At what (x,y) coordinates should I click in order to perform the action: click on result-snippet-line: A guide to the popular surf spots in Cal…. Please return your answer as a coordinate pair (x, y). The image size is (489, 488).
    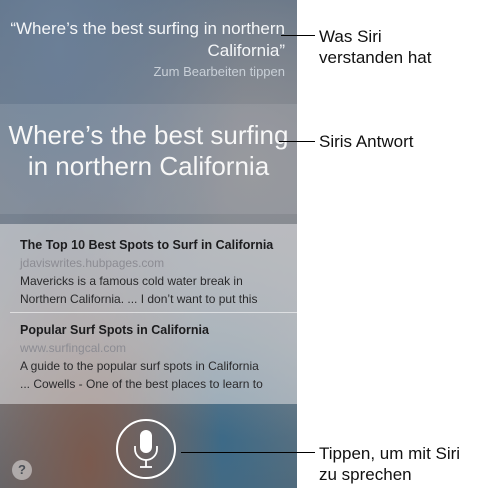
    Looking at the image, I should click on (139, 366).